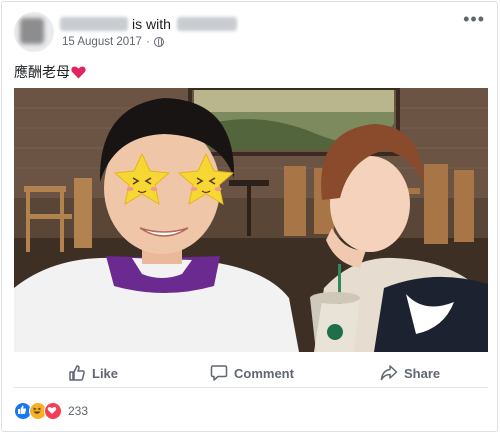 The width and height of the screenshot is (500, 434). Describe the element at coordinates (151, 24) in the screenshot. I see `with-text: is with` at that location.